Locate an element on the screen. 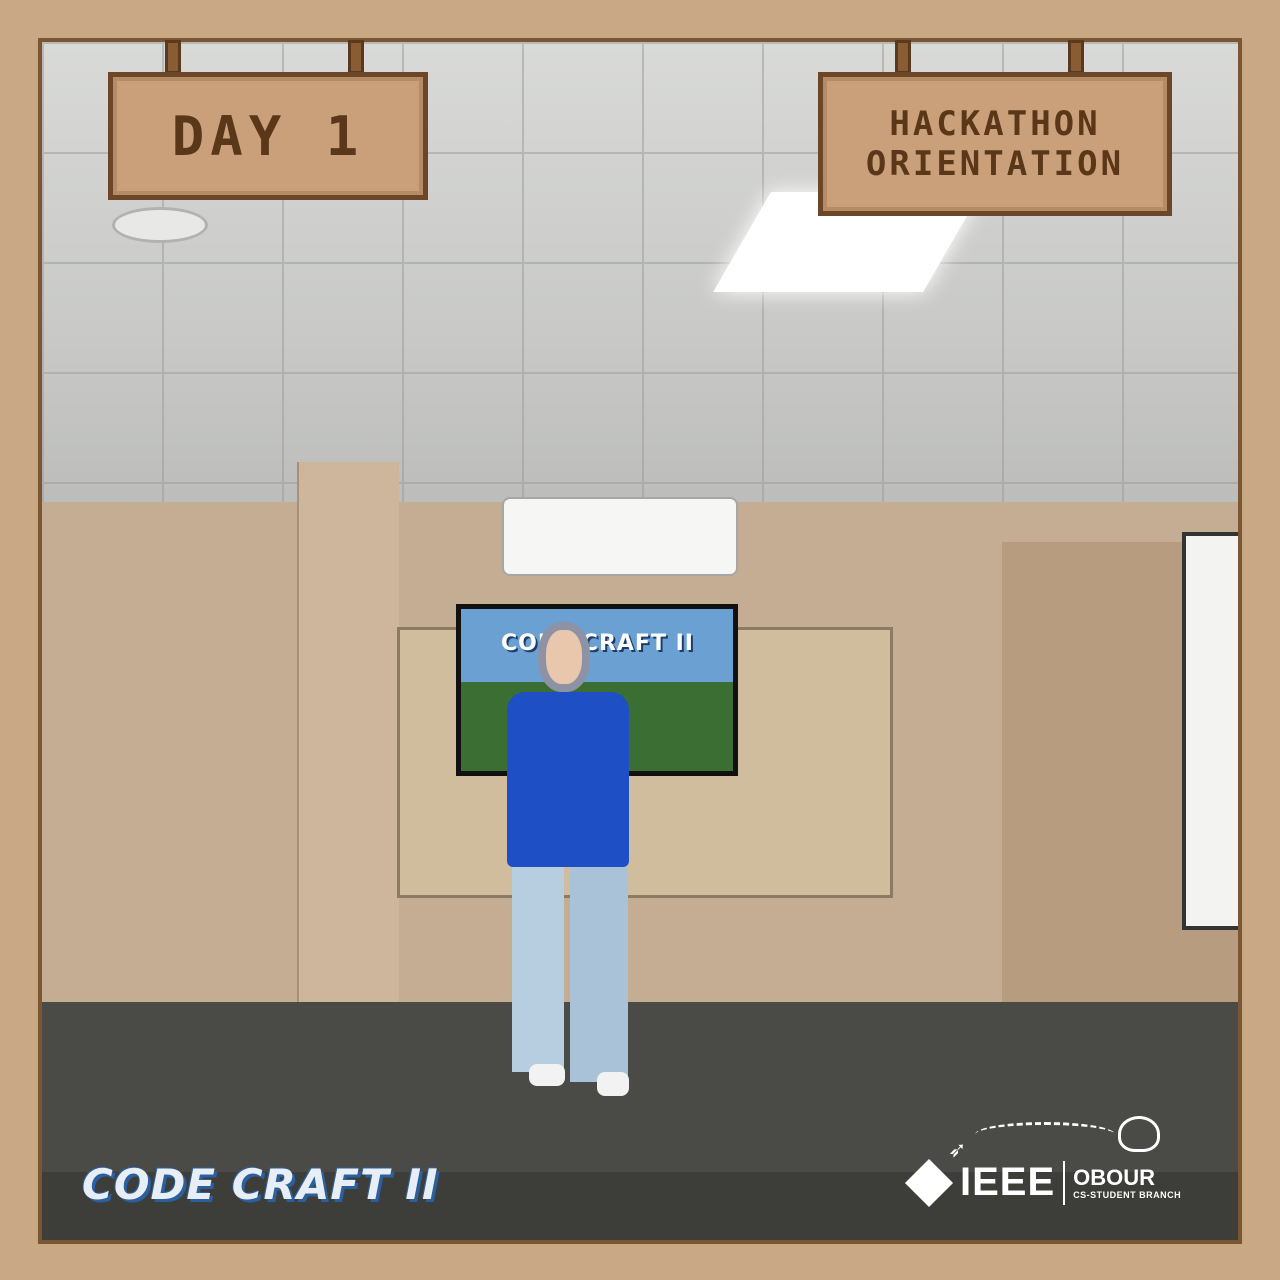 The height and width of the screenshot is (1280, 1280). tv-title: CODE CRAFT II is located at coordinates (597, 643).